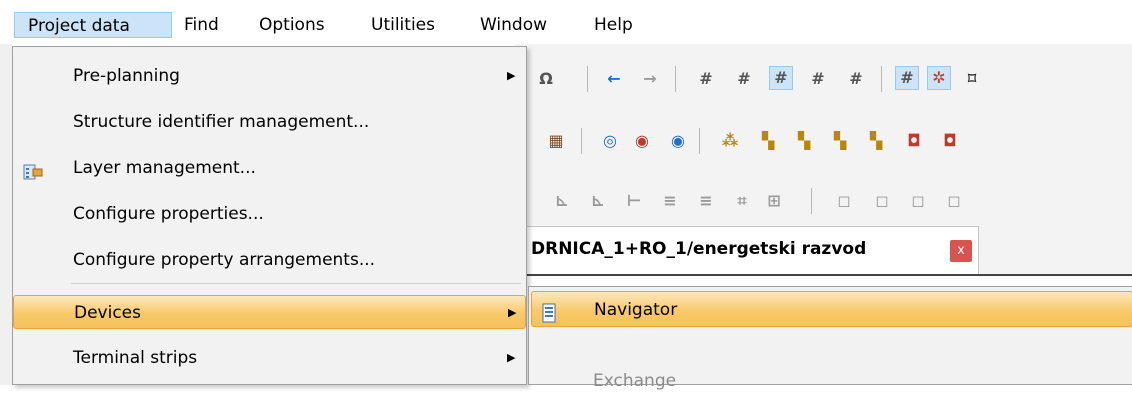 This screenshot has height=399, width=1132. What do you see at coordinates (403, 25) in the screenshot?
I see `menu-utilities: Utilities` at bounding box center [403, 25].